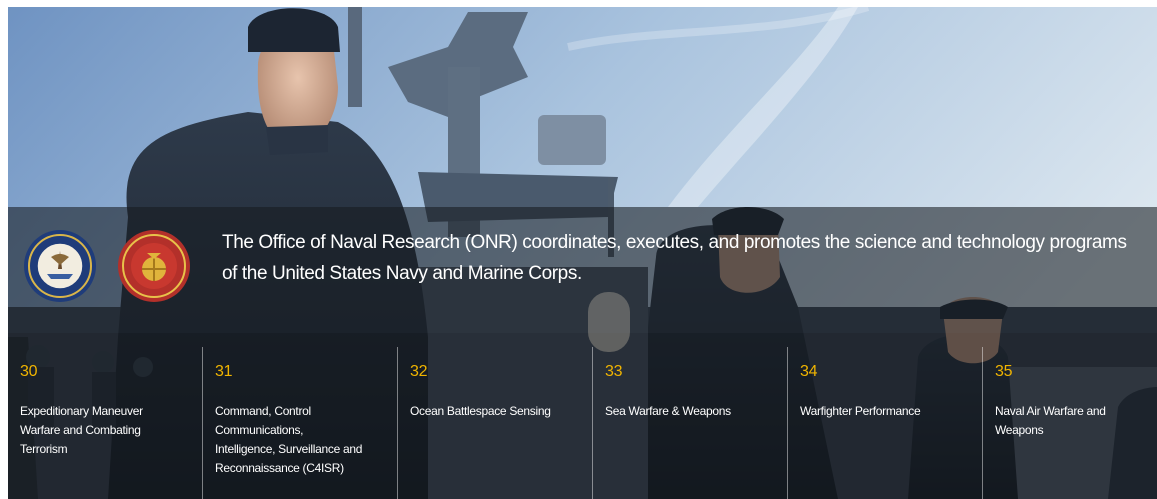 This screenshot has width=1157, height=499. I want to click on code-column-35: 35 Naval Air Warfare and Weapons, so click(1069, 423).